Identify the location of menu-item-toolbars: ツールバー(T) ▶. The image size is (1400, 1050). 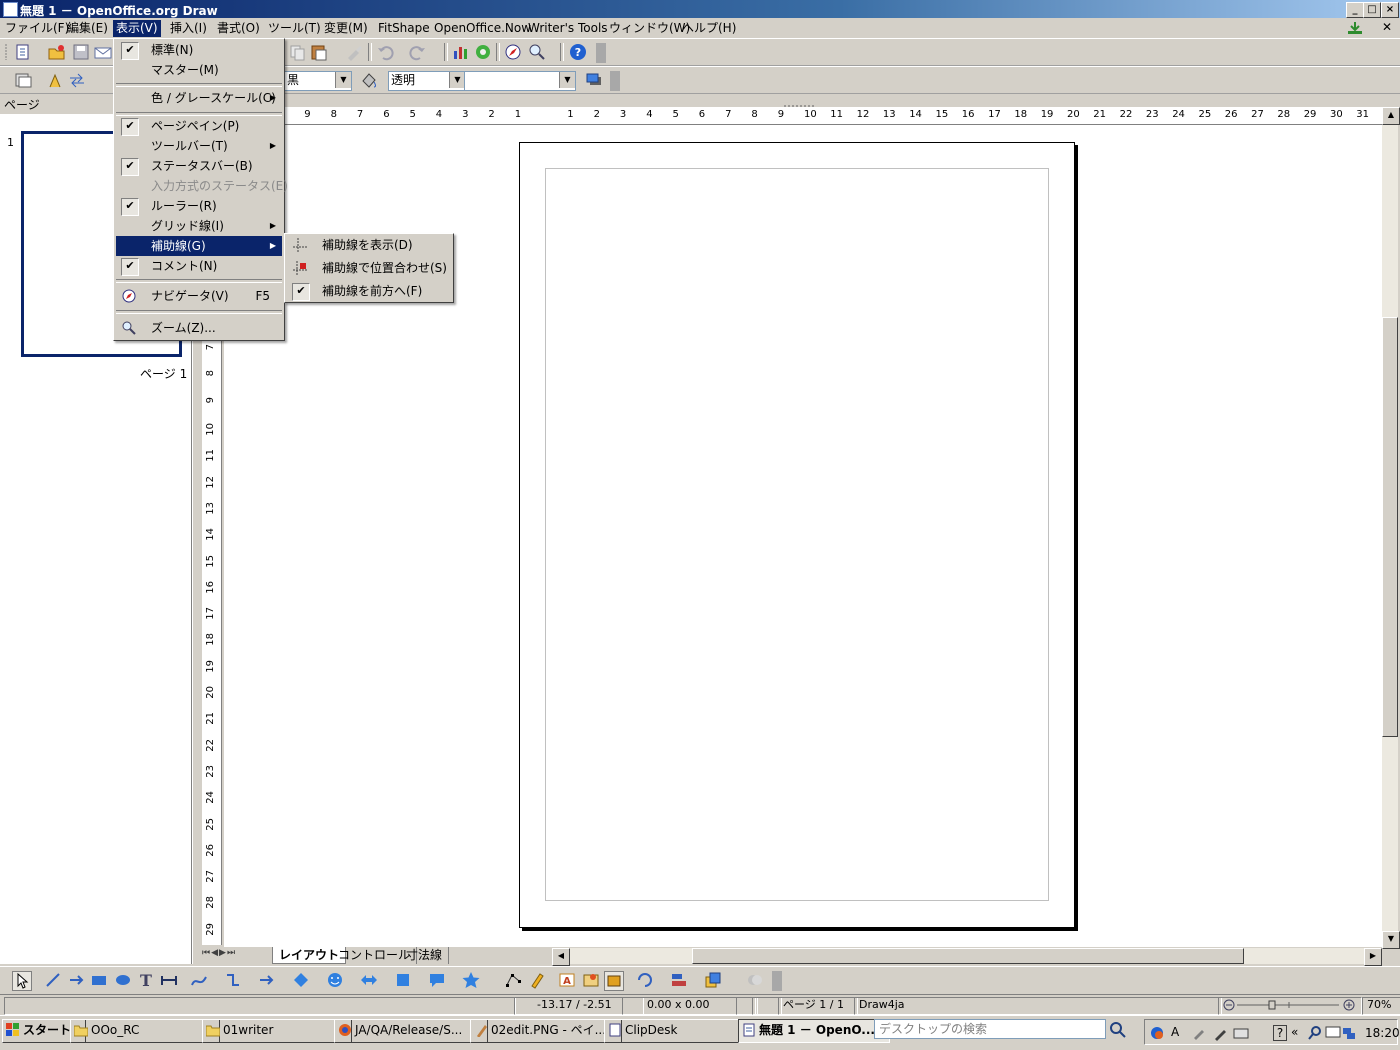
(199, 146).